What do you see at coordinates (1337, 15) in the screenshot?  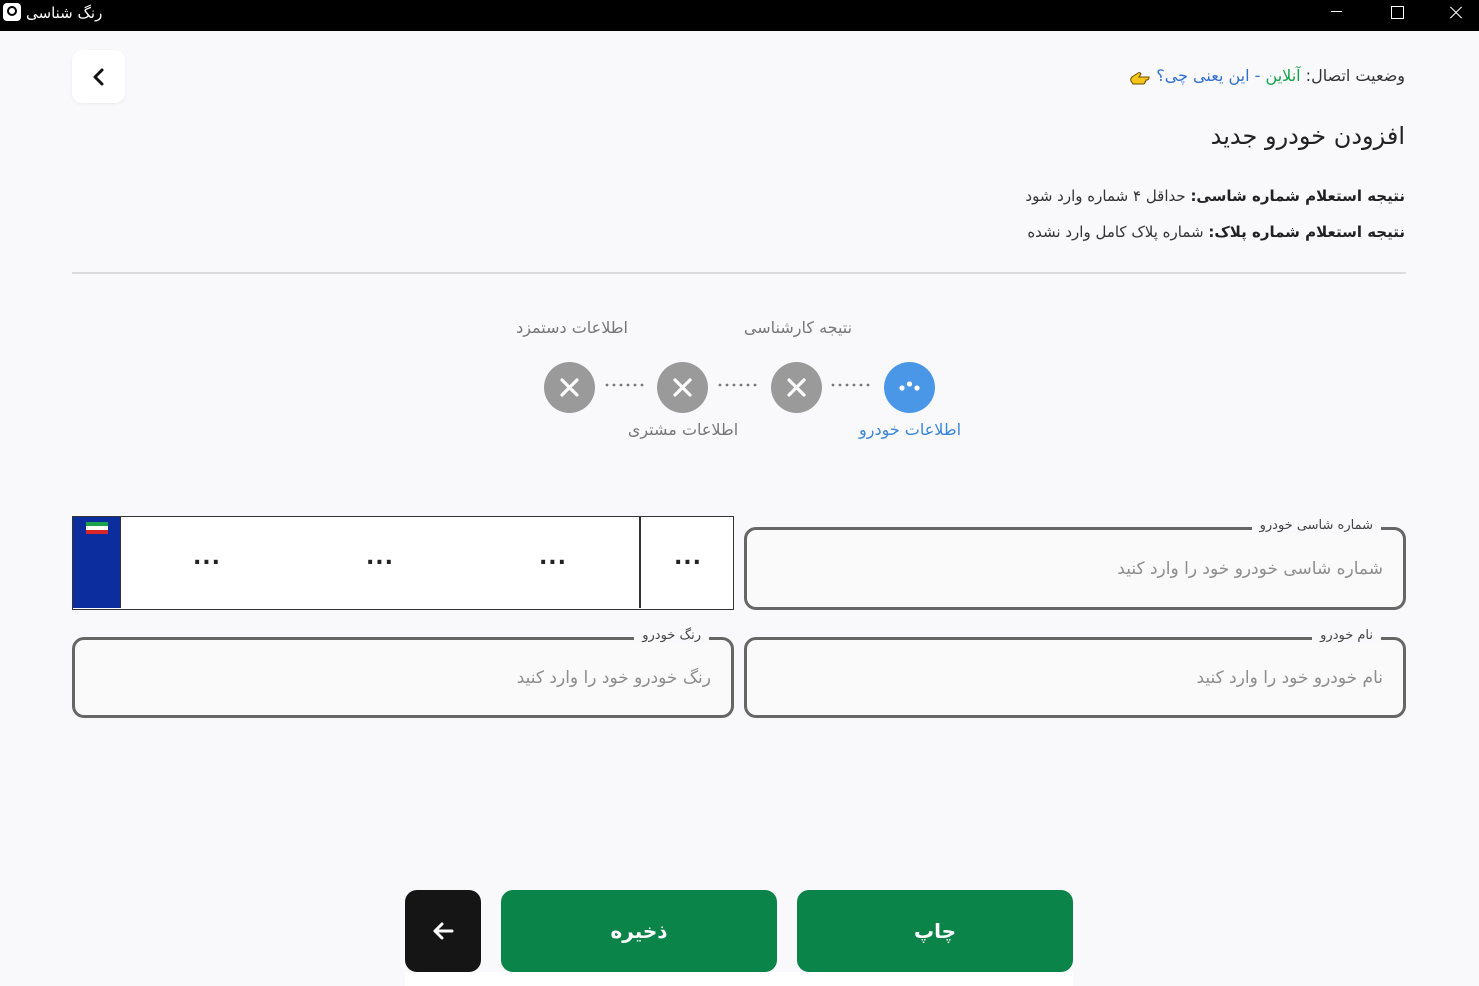 I see `minimize-icon` at bounding box center [1337, 15].